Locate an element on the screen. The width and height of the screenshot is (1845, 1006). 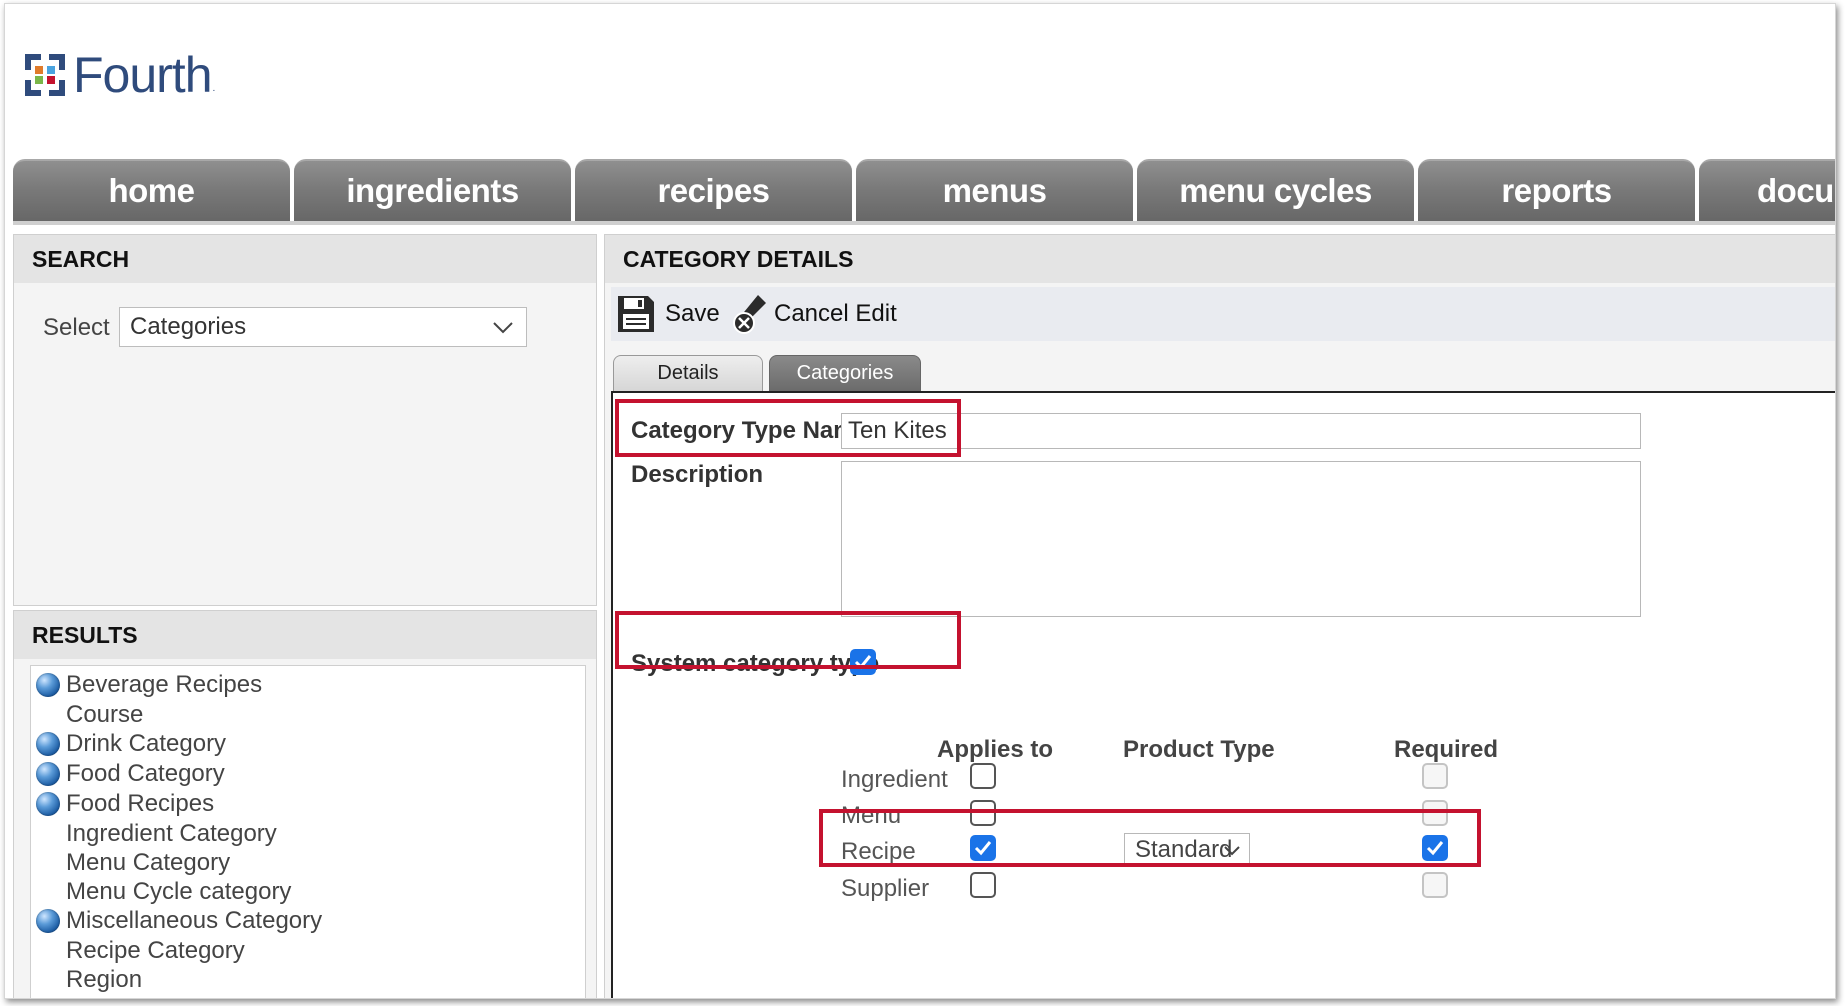
list-item: Food Category is located at coordinates (128, 774).